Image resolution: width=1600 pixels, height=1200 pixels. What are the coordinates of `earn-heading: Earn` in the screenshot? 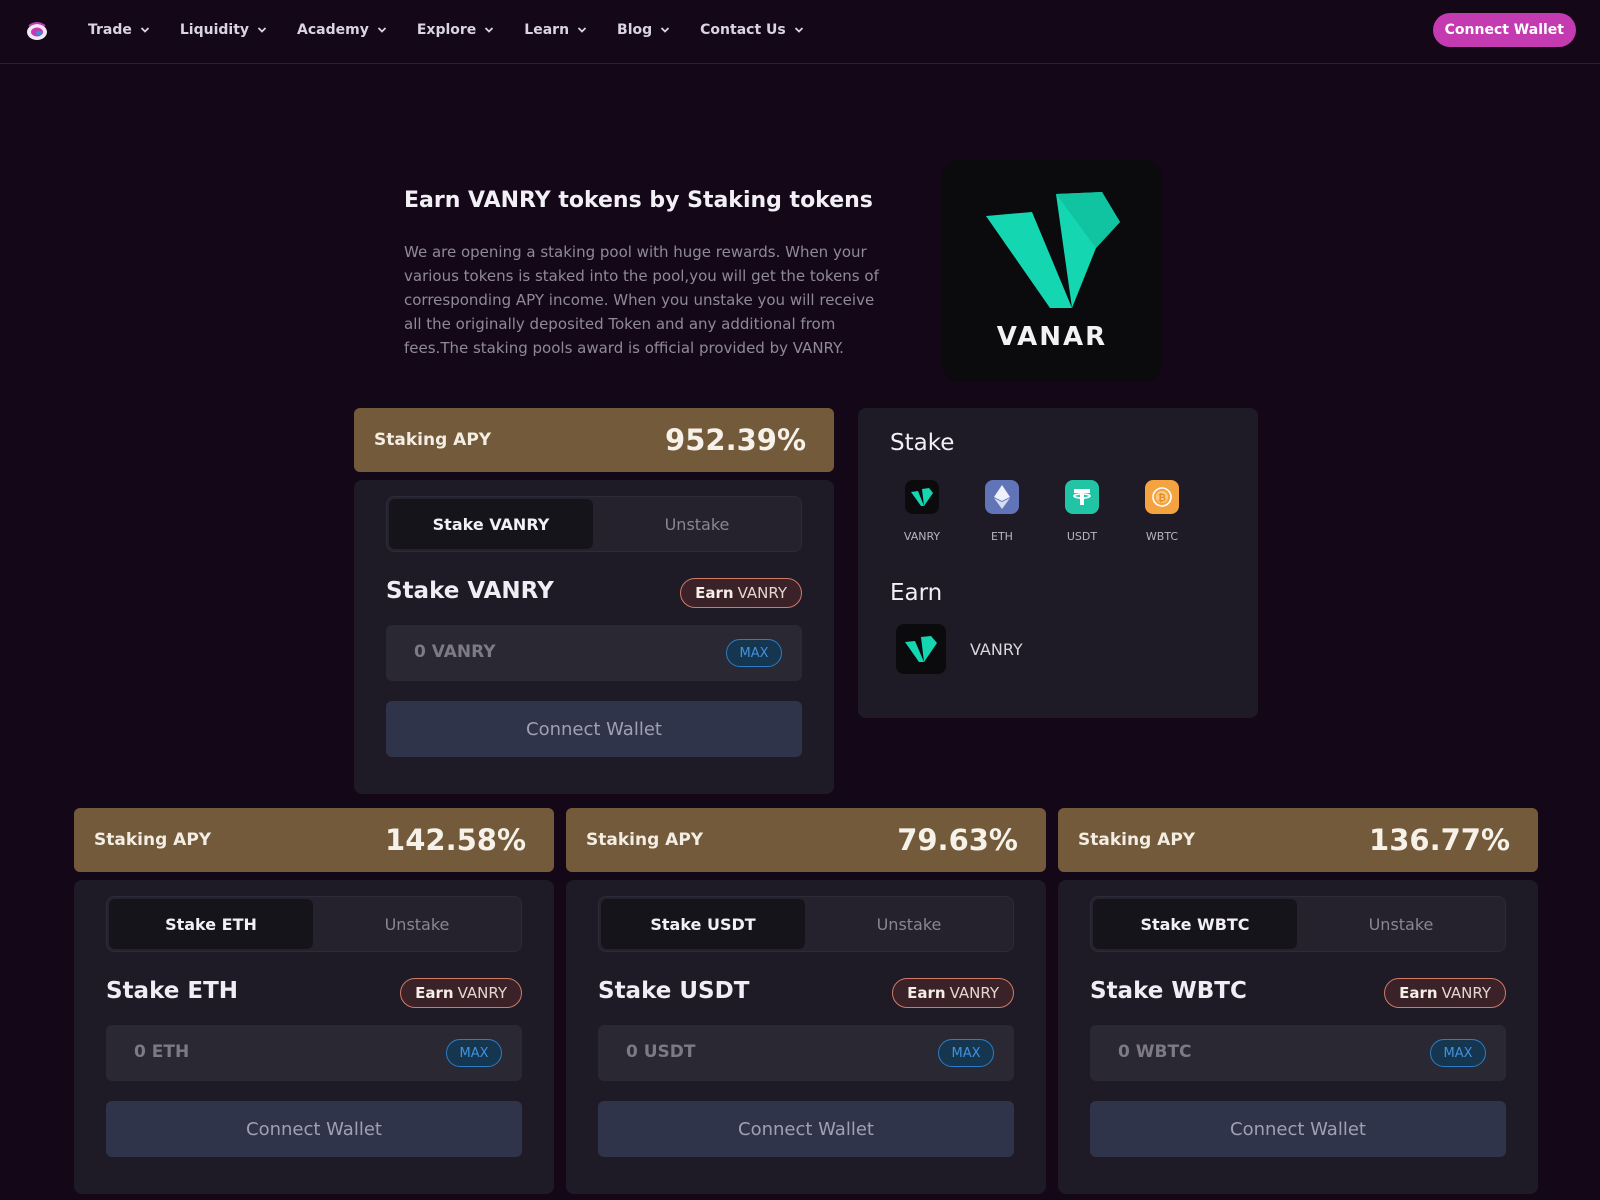 It's located at (916, 593).